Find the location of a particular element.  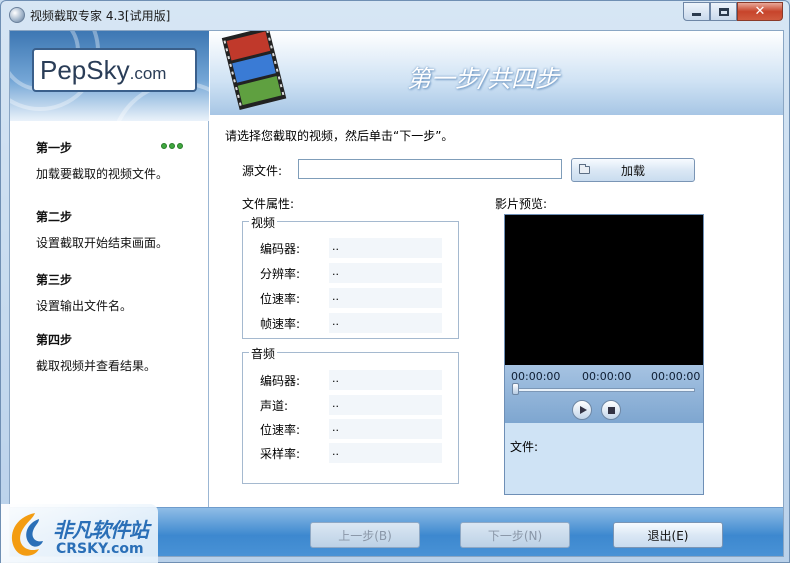

play-button is located at coordinates (582, 410).